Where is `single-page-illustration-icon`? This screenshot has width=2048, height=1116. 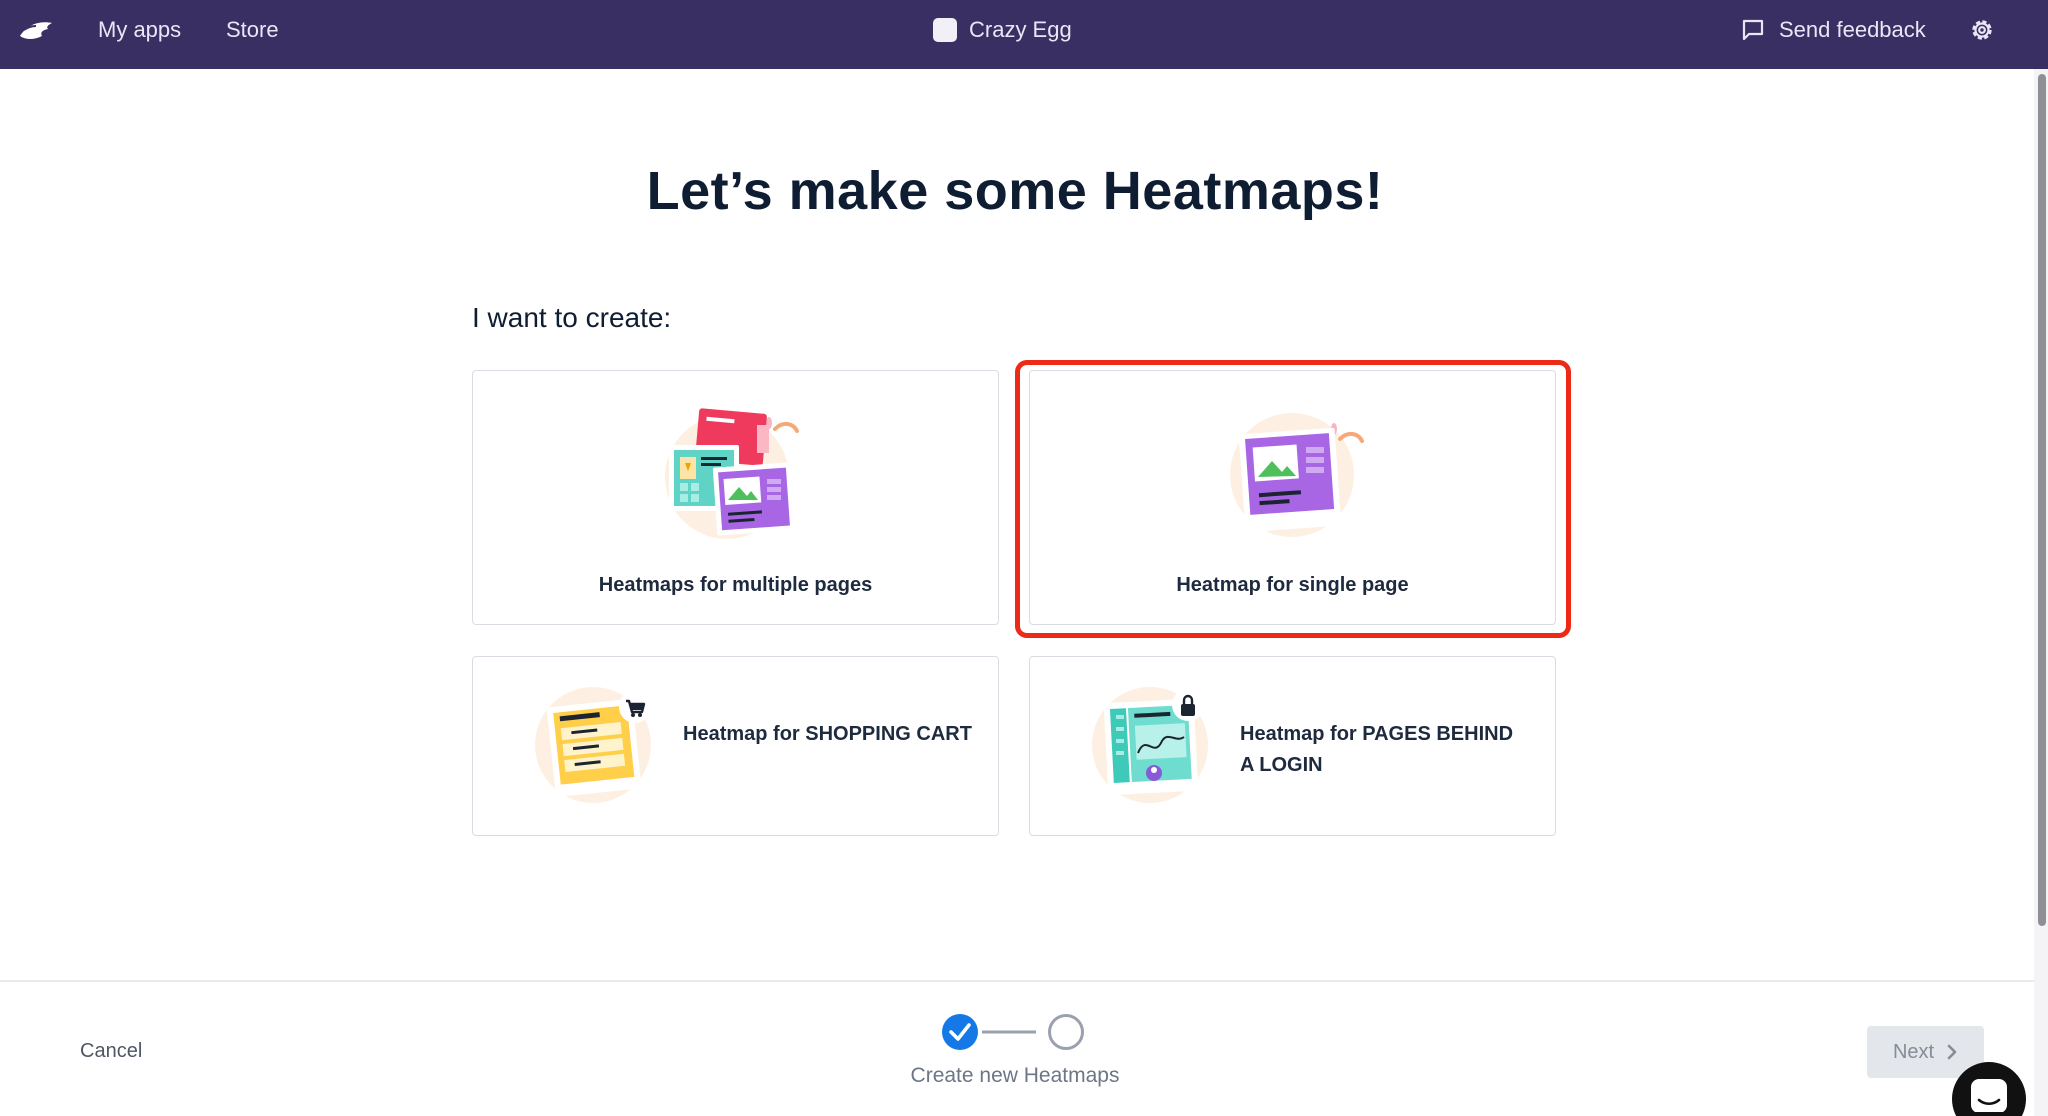
single-page-illustration-icon is located at coordinates (1297, 475).